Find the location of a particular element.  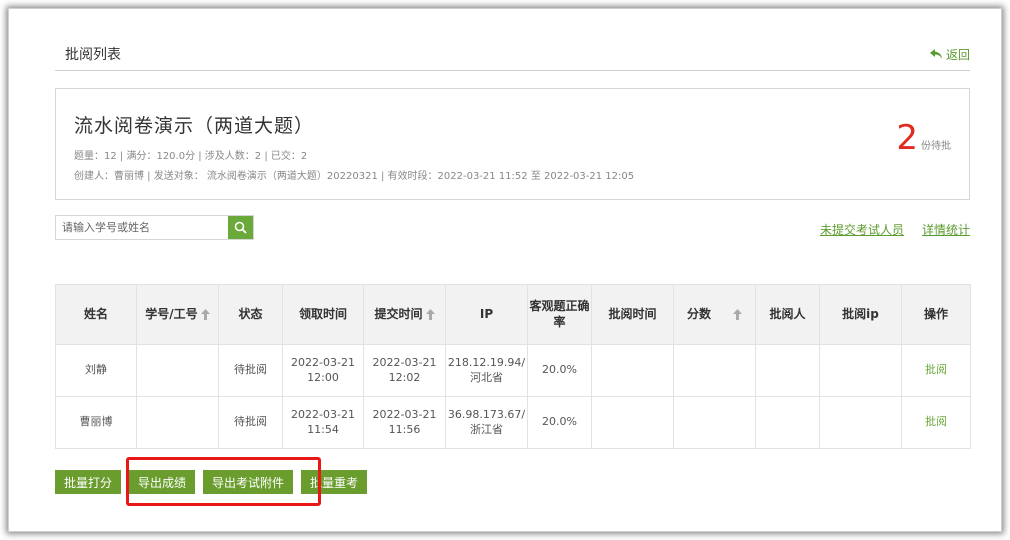

col-header-review-time: 批阅时间 is located at coordinates (632, 314).